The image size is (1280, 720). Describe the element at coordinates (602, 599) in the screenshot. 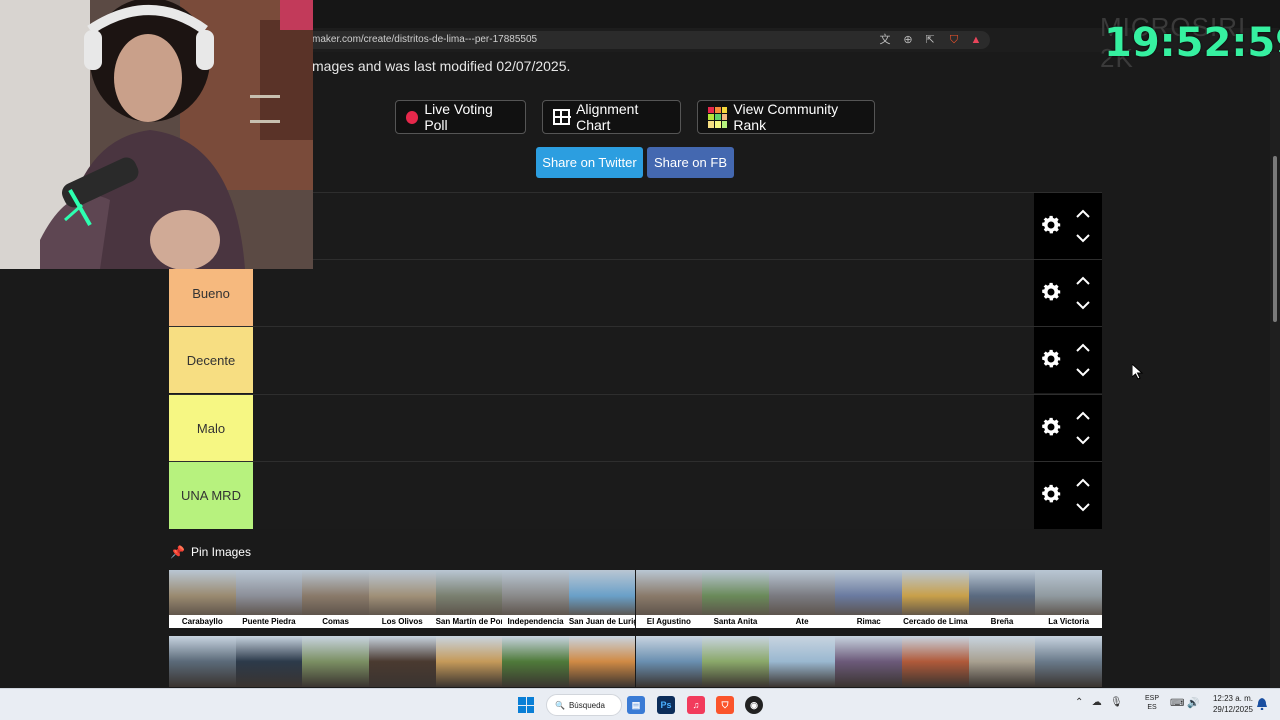

I see `pin-image-tile: San Juan de Lurigancho` at that location.